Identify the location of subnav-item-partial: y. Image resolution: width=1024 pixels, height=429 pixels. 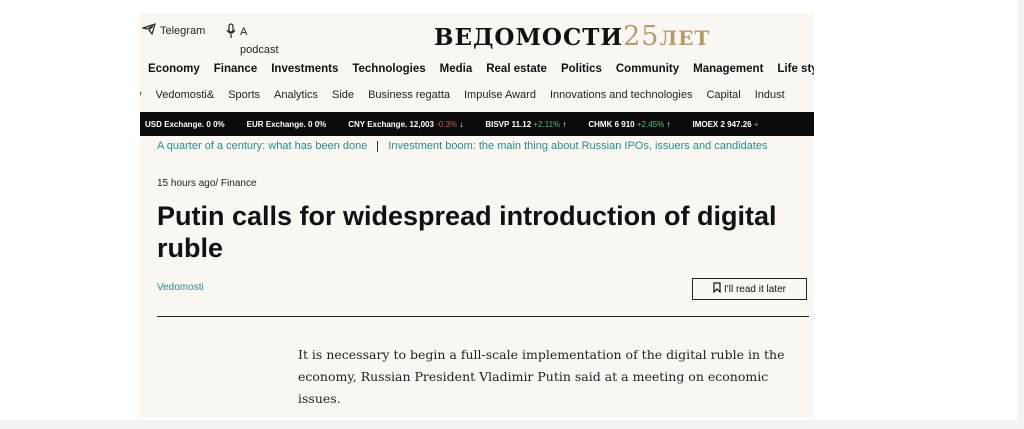
(141, 95).